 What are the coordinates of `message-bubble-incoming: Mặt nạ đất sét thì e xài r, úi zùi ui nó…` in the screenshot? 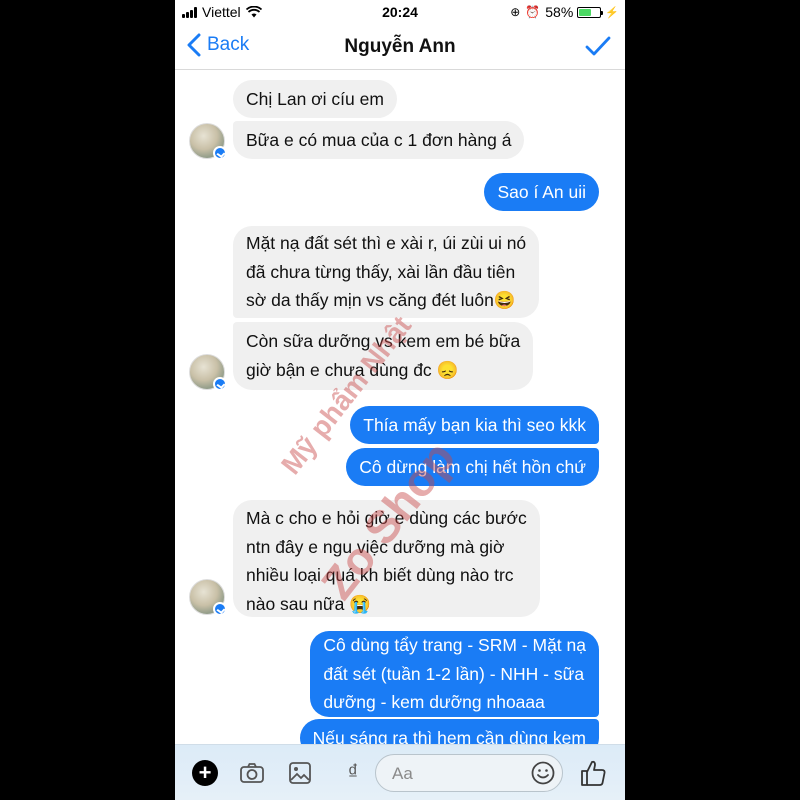 It's located at (386, 272).